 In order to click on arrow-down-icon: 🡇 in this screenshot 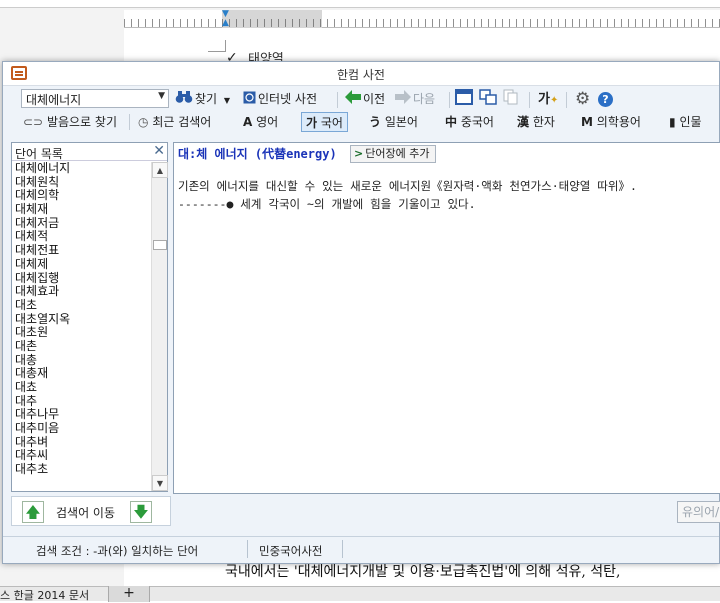, I will do `click(141, 512)`.